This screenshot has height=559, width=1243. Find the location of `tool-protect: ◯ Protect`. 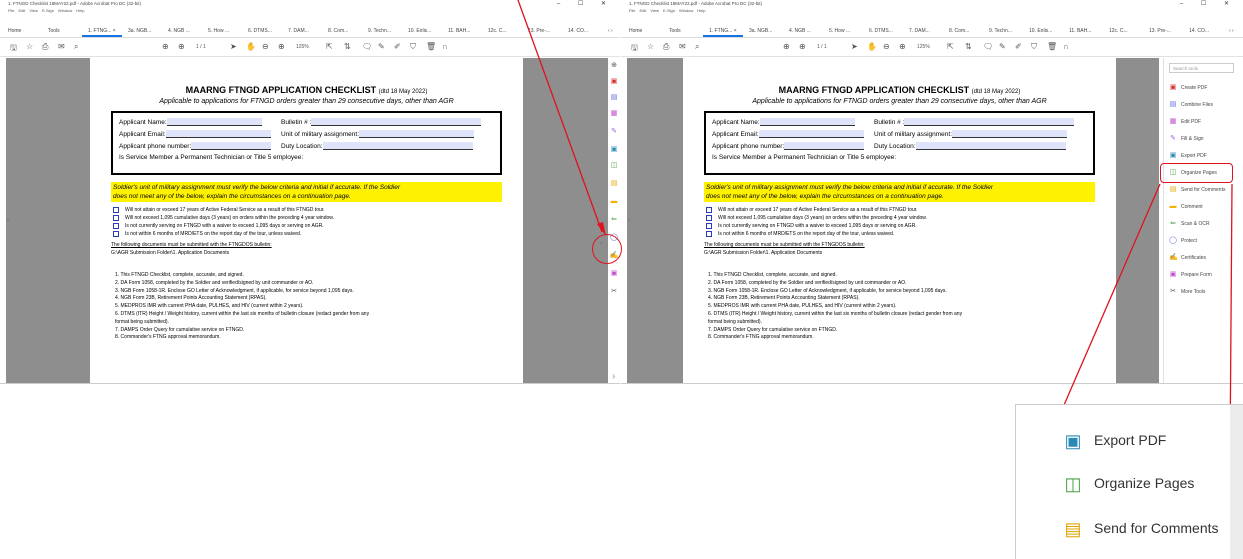

tool-protect: ◯ Protect is located at coordinates (1183, 241).